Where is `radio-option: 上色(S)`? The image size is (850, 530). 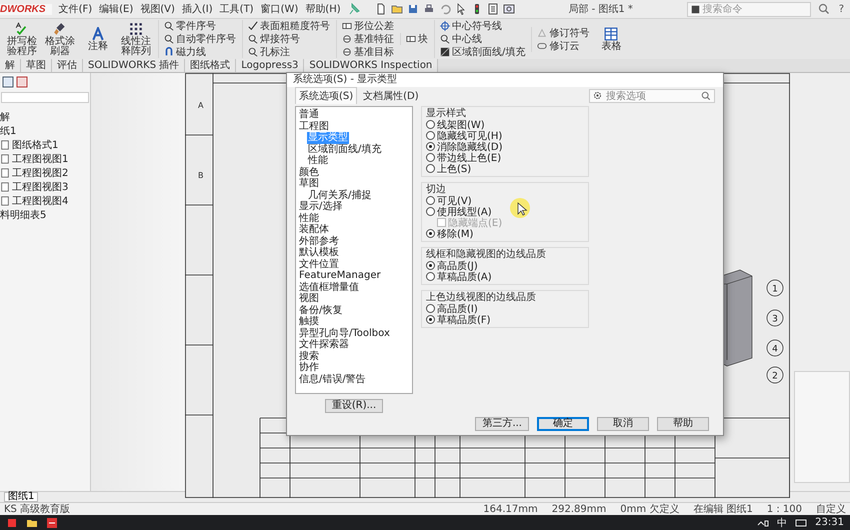
radio-option: 上色(S) is located at coordinates (505, 168).